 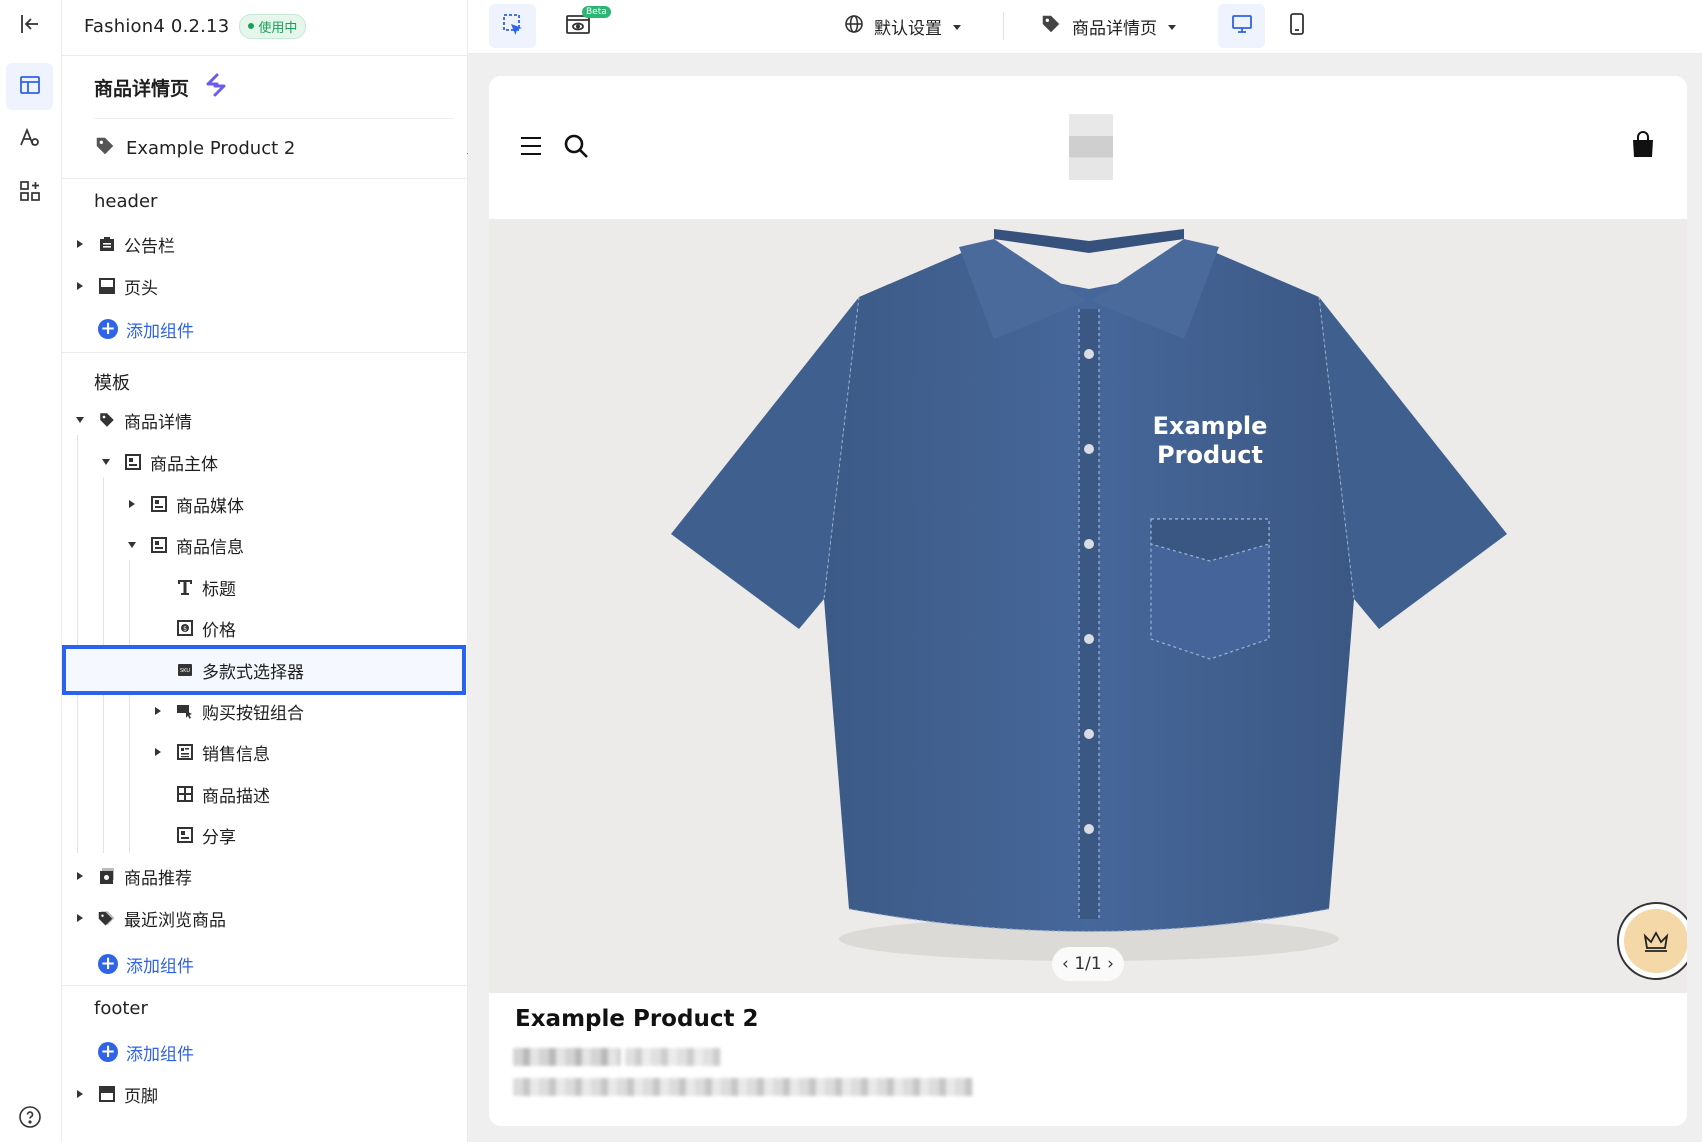 I want to click on tree-item-label: 分享, so click(x=219, y=837).